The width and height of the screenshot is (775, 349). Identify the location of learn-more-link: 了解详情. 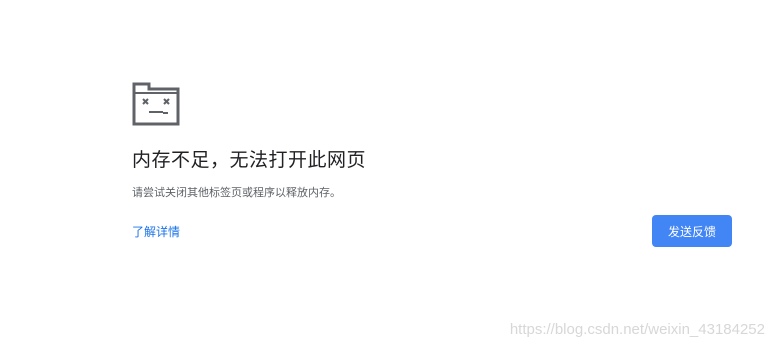
(156, 231).